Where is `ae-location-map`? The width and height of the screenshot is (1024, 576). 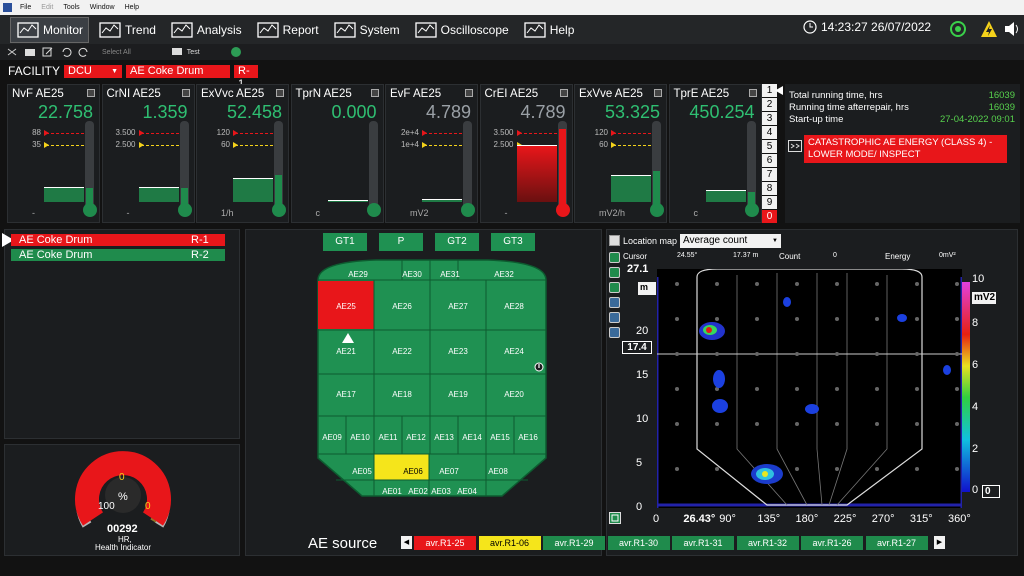 ae-location-map is located at coordinates (809, 388).